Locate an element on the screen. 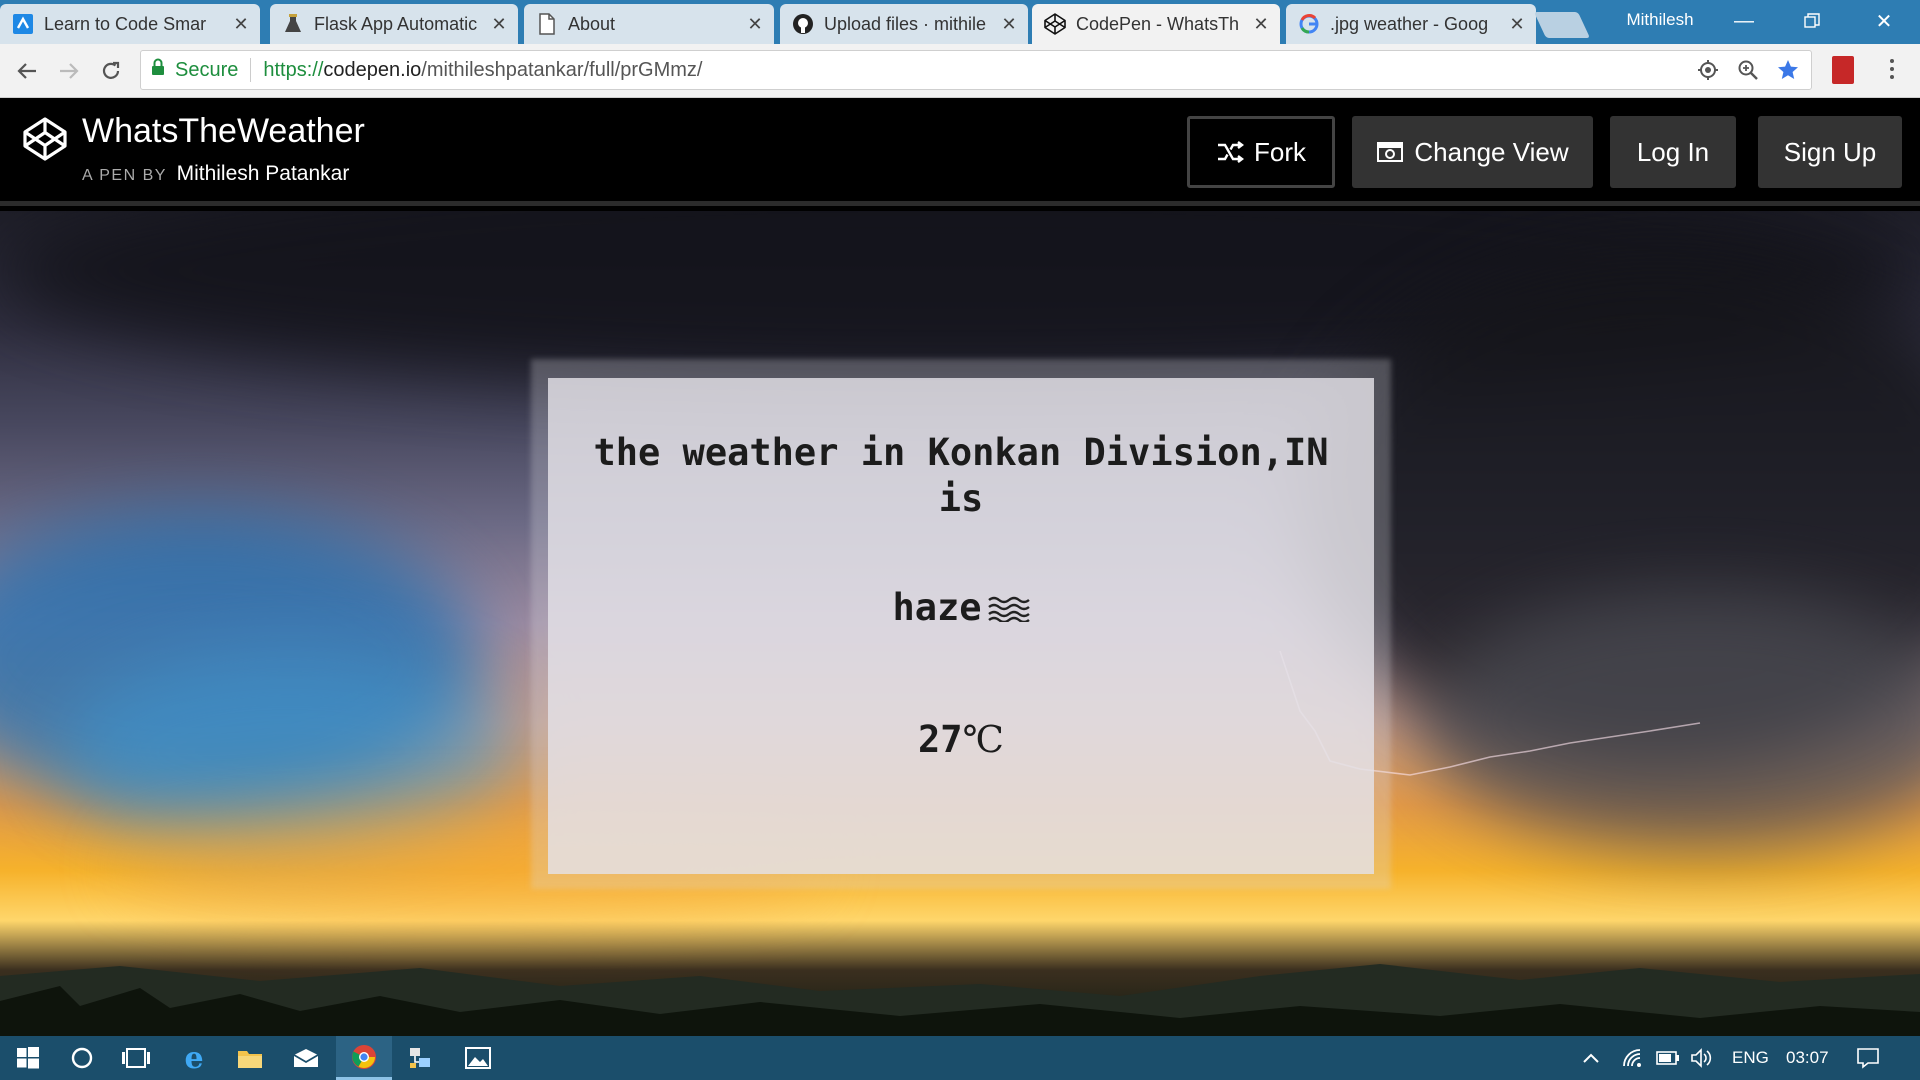  task-view-icon is located at coordinates (136, 1058).